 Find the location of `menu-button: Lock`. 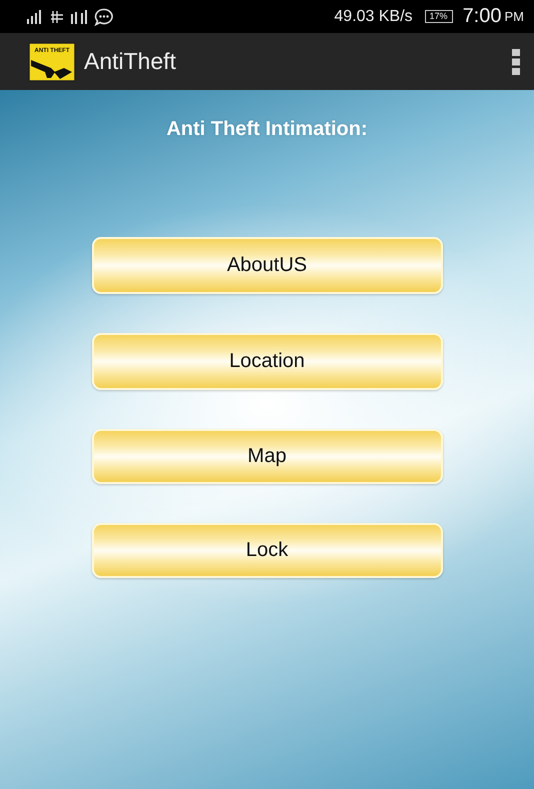

menu-button: Lock is located at coordinates (267, 550).